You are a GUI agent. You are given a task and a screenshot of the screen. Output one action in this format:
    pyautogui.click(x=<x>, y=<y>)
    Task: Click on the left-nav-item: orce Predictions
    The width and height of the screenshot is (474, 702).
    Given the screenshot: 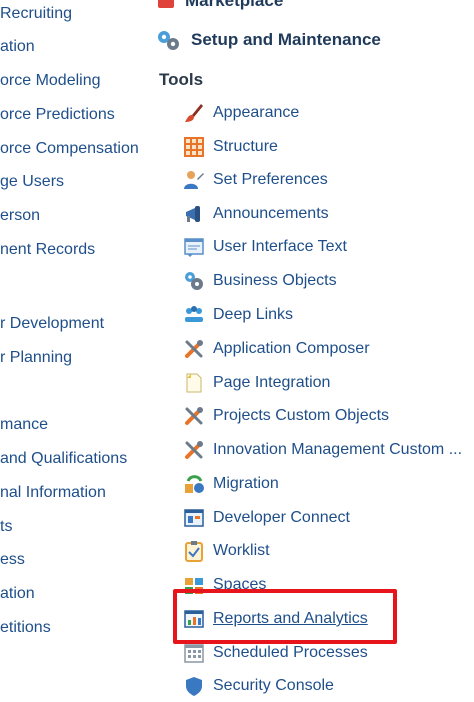 What is the action you would take?
    pyautogui.click(x=57, y=115)
    